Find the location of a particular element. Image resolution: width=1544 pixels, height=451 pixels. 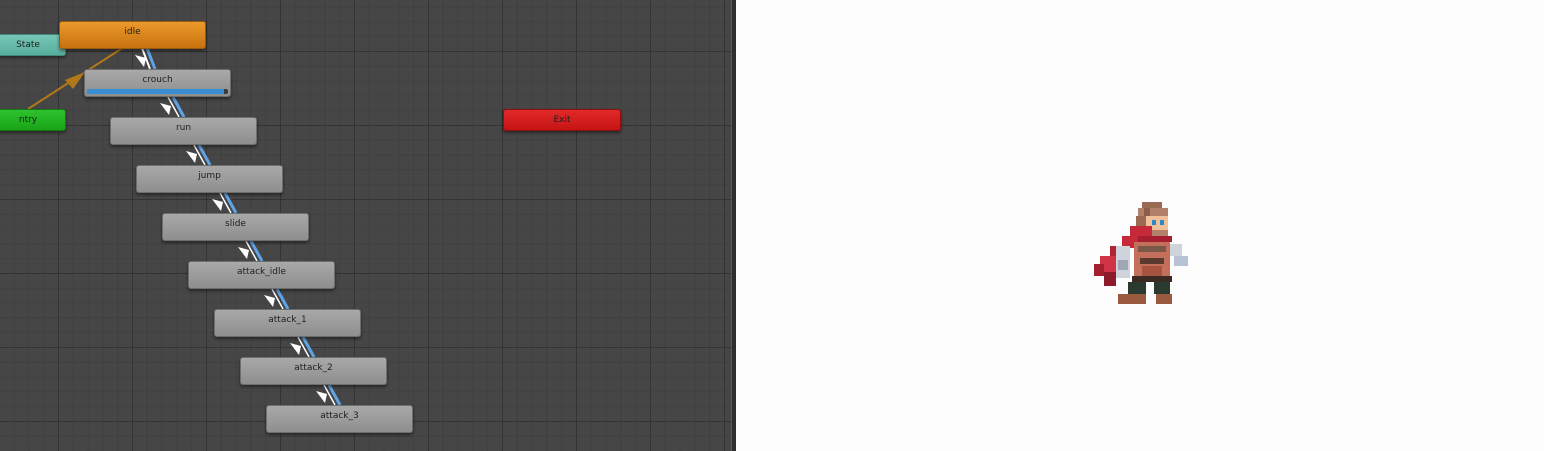

state-node-run: run is located at coordinates (183, 131).